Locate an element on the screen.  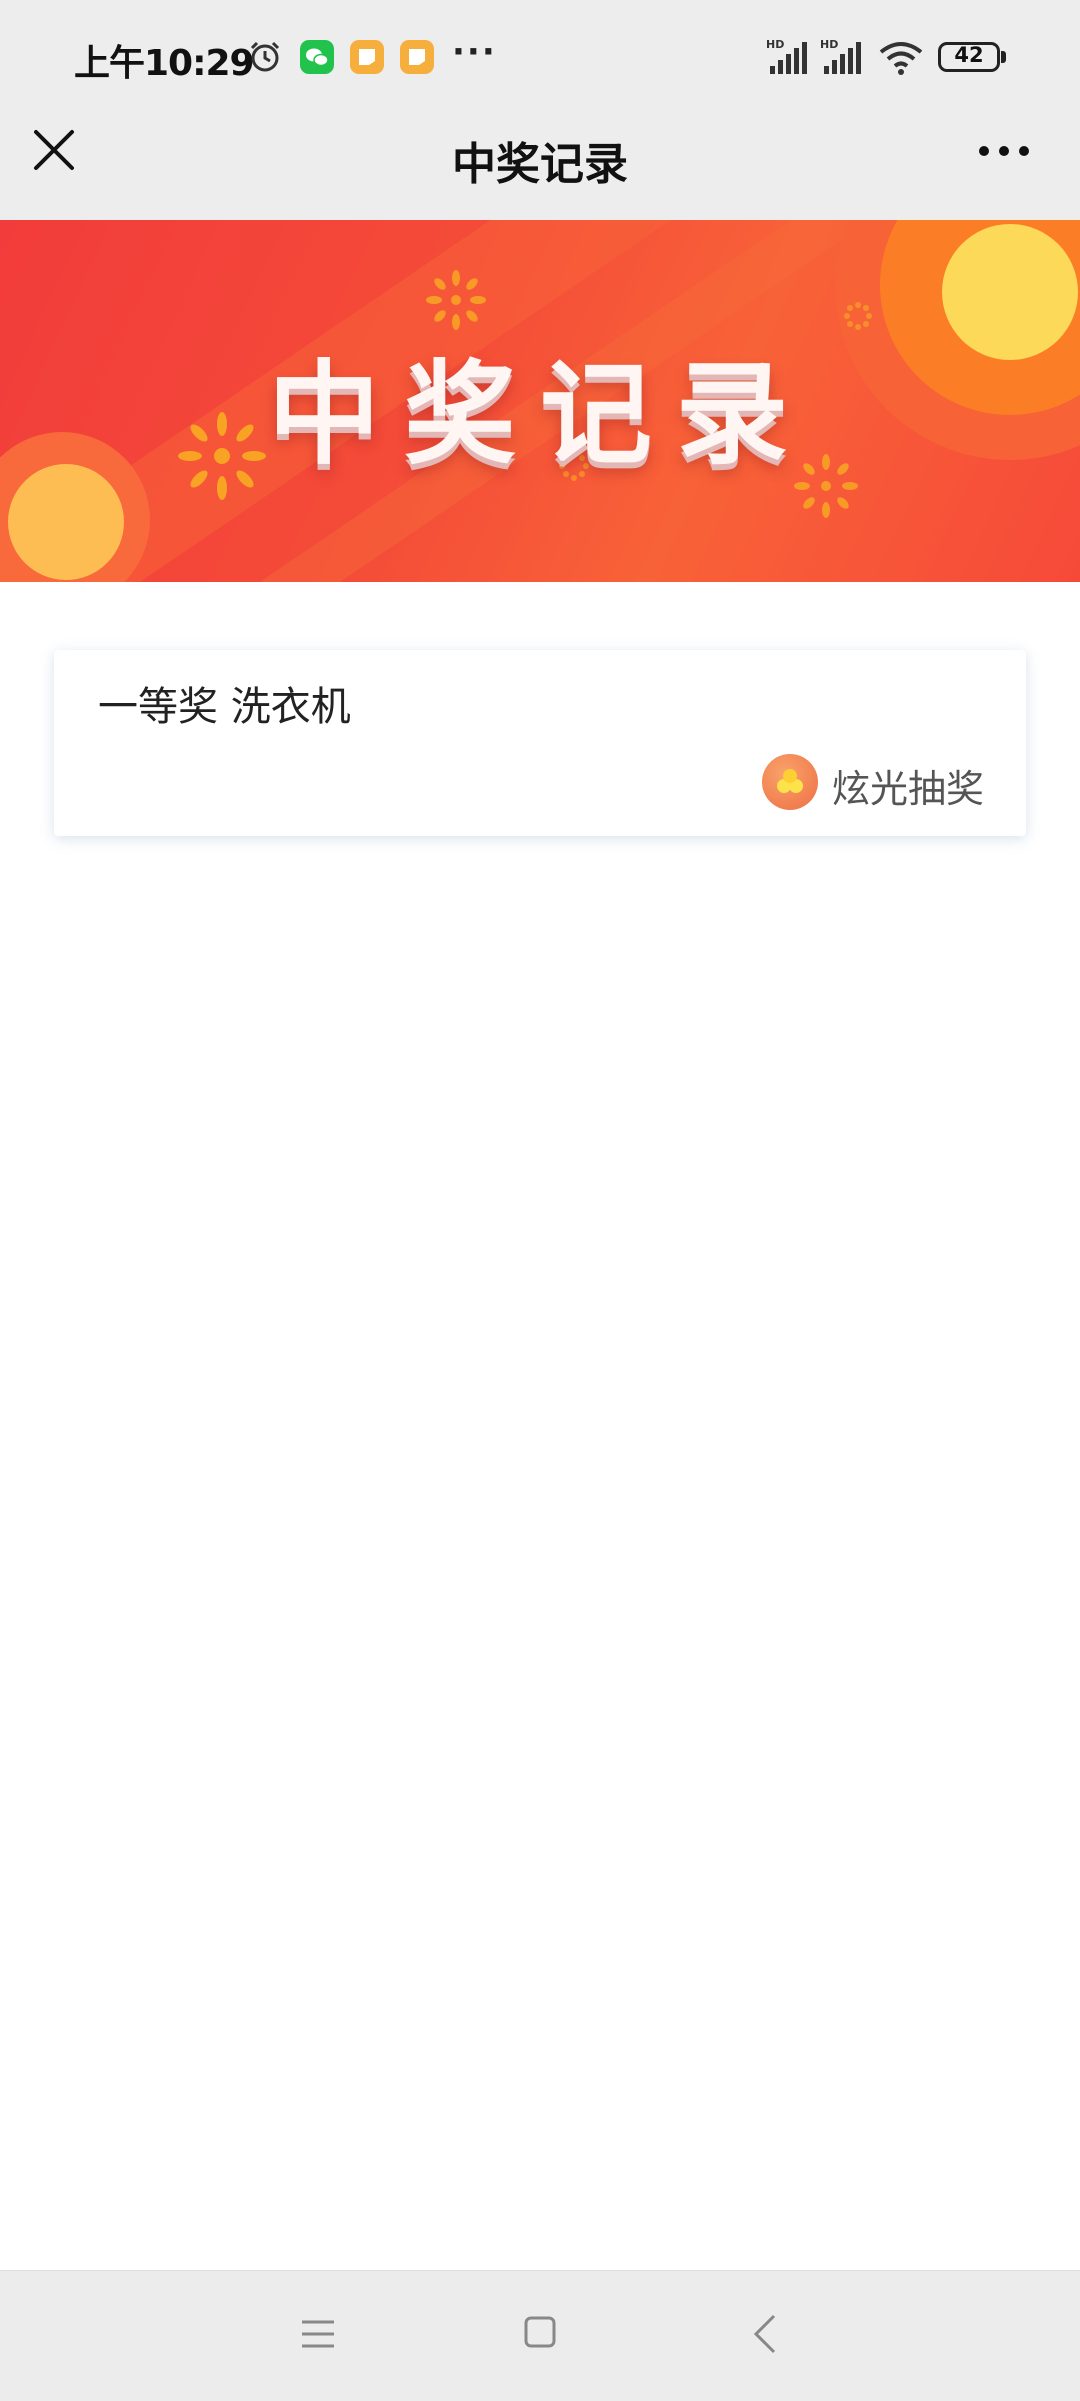
prize-record-card: 一等奖 洗衣机 炫光抽奖 is located at coordinates (540, 743).